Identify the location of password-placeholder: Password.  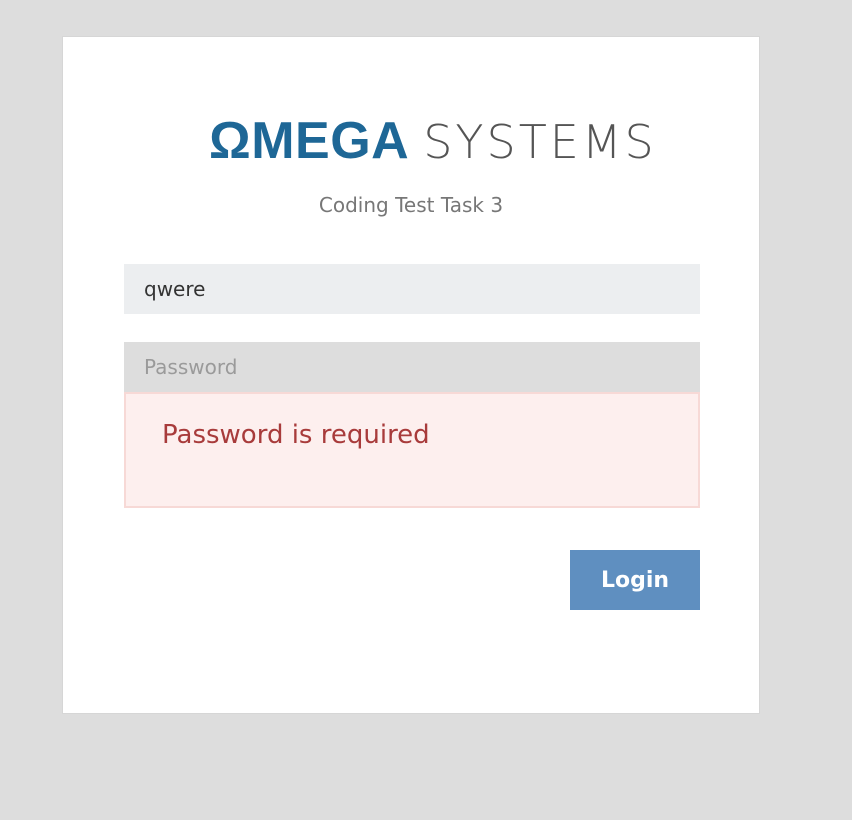
(191, 367).